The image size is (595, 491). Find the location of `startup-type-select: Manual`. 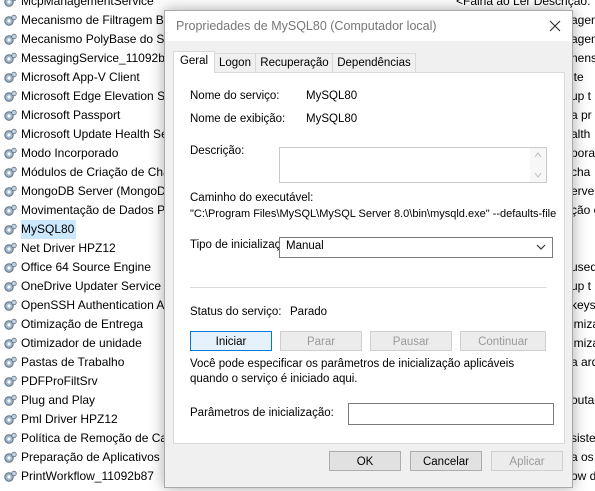

startup-type-select: Manual is located at coordinates (416, 247).